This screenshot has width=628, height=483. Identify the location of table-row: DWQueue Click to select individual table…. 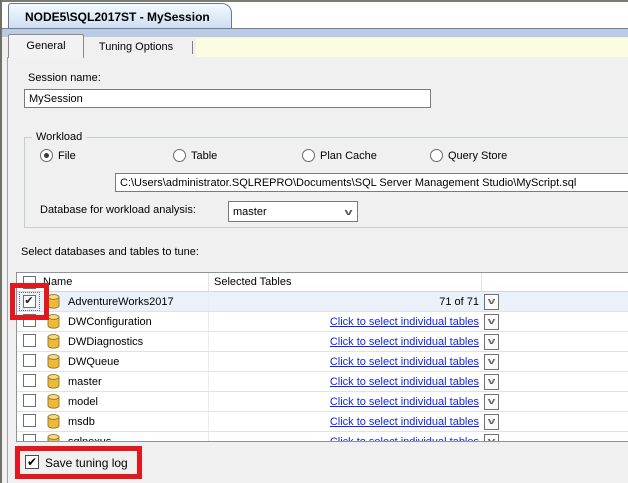
(322, 362).